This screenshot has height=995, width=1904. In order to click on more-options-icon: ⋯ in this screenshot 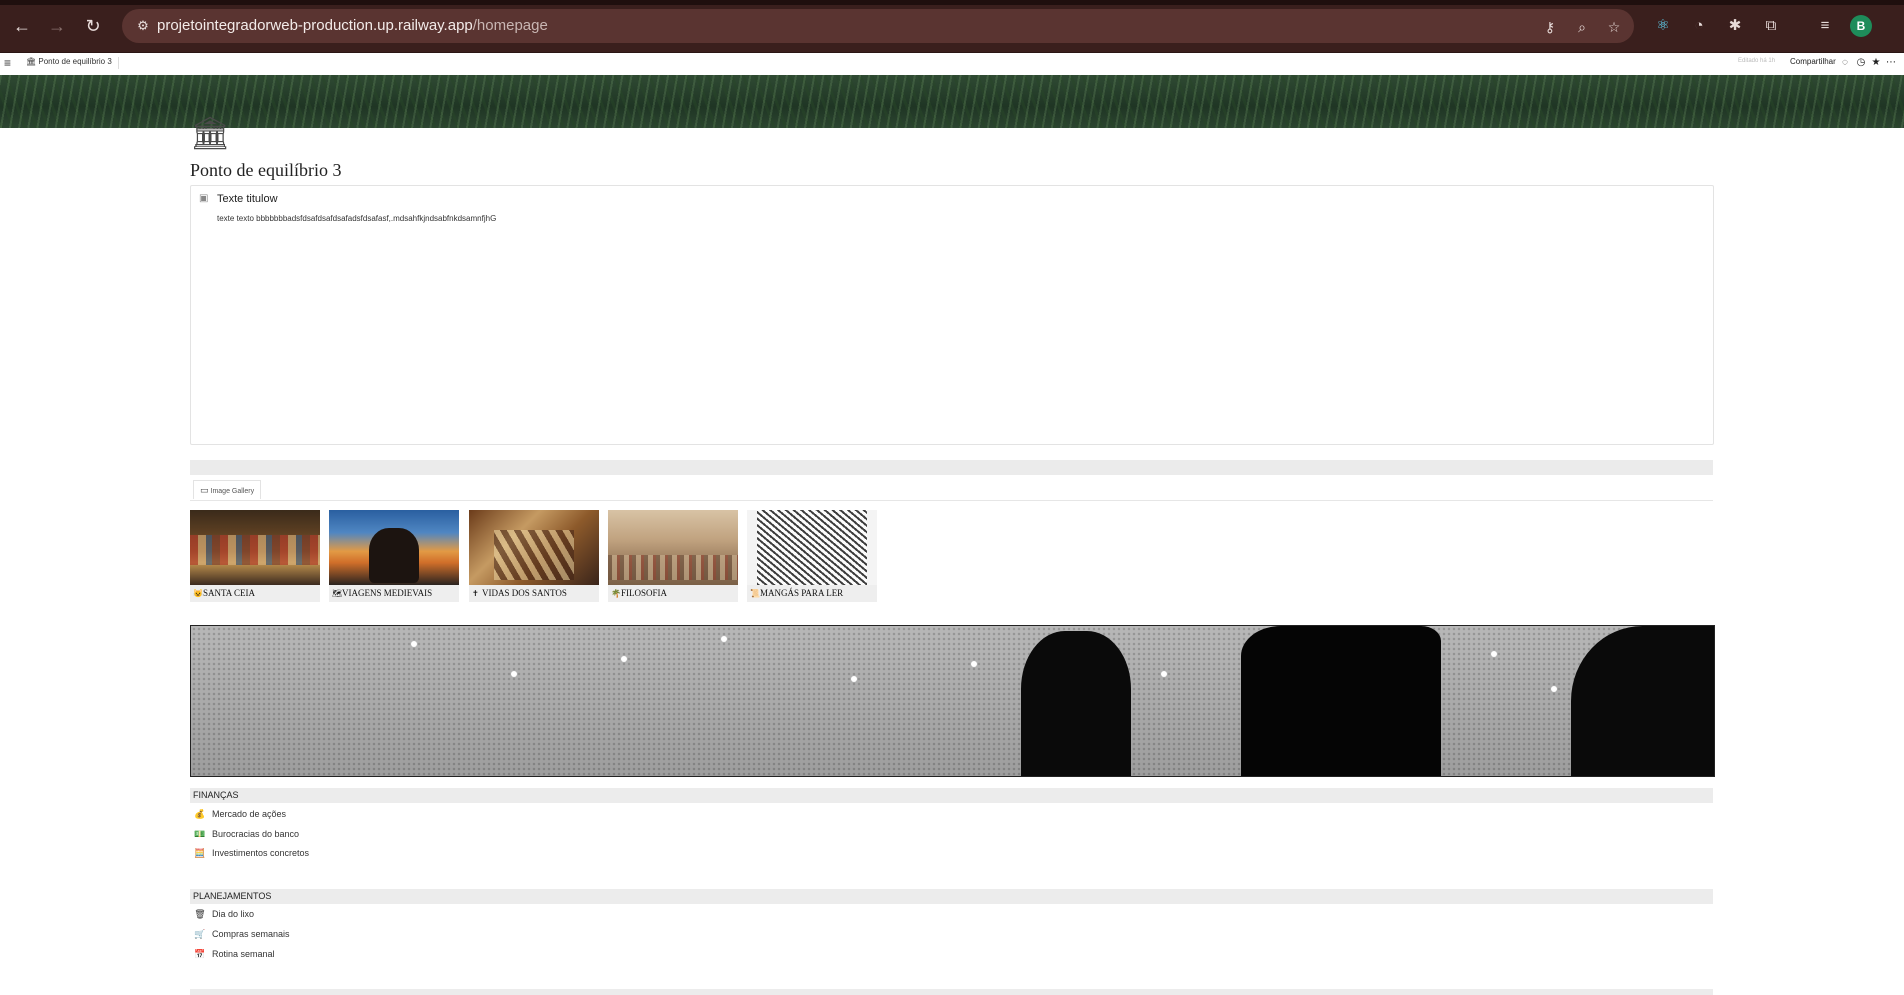, I will do `click(1891, 63)`.